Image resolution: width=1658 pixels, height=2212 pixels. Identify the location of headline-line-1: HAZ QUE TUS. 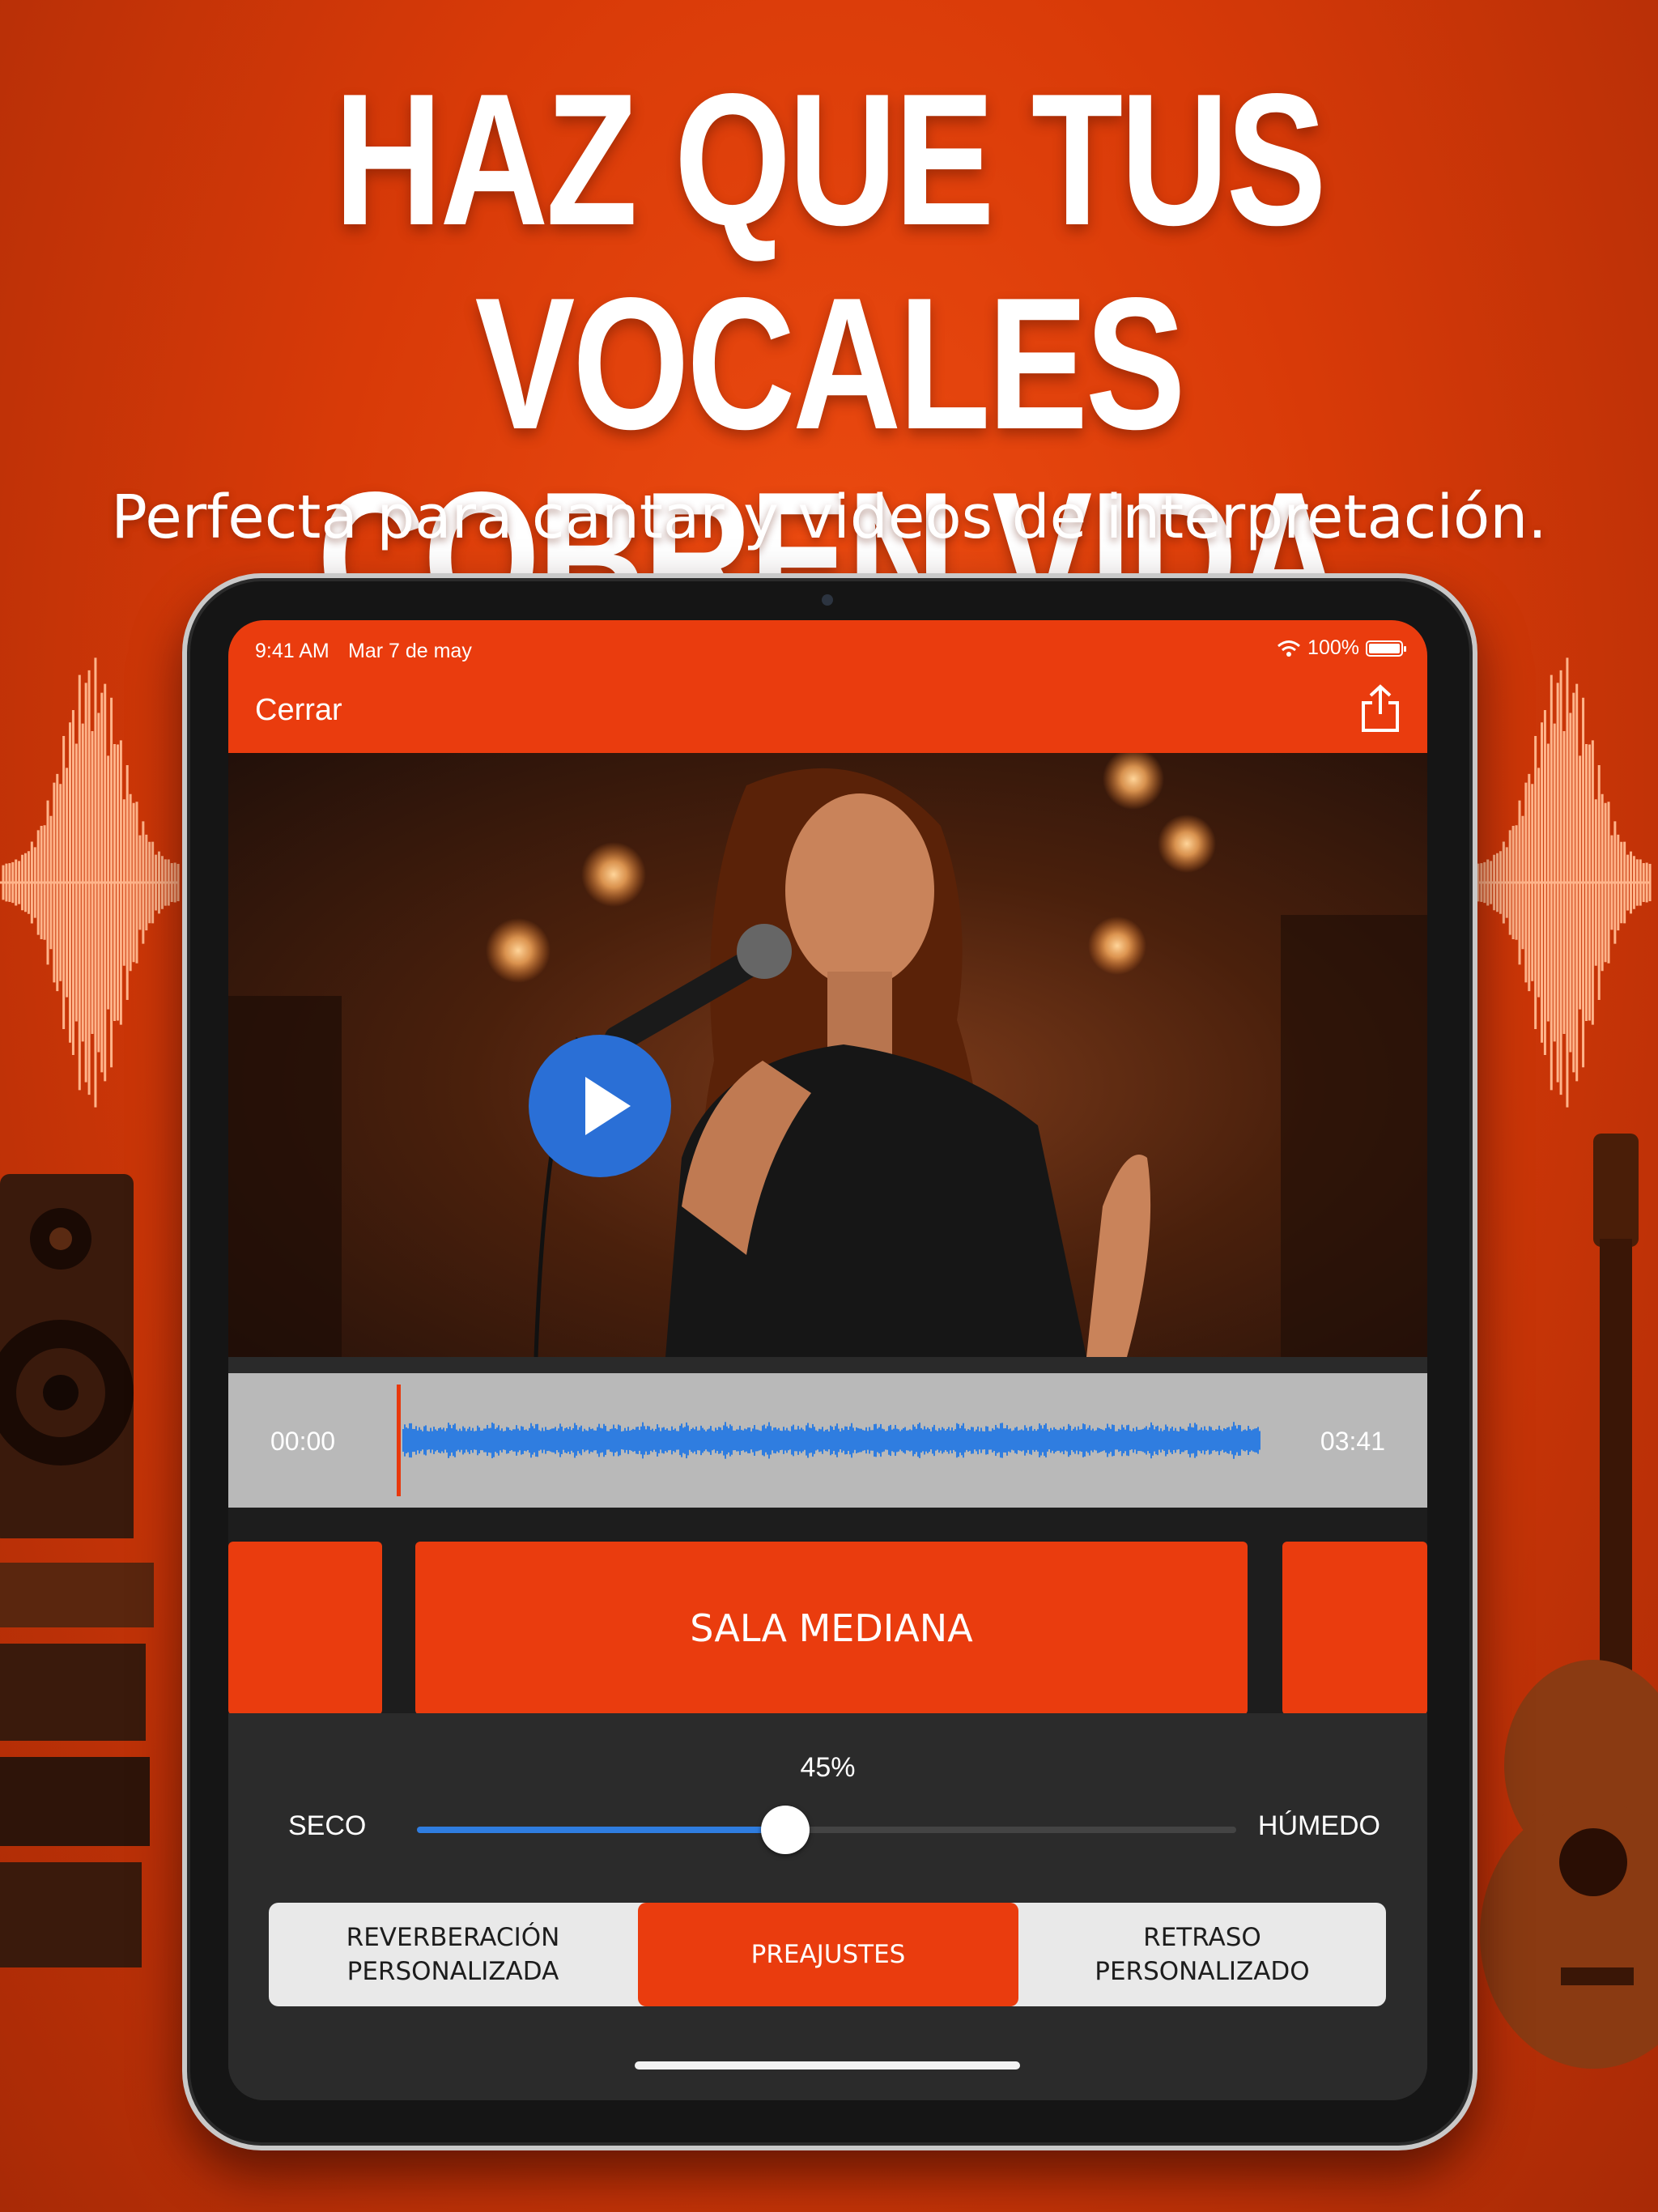
(830, 160).